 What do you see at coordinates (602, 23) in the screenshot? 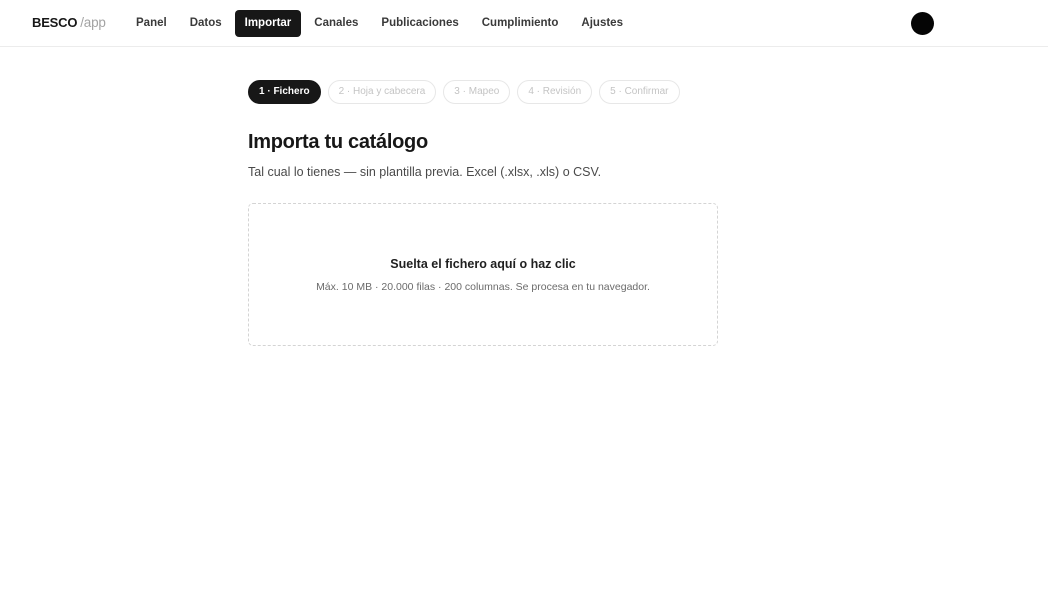
I see `nav-item-ajustes: Ajustes` at bounding box center [602, 23].